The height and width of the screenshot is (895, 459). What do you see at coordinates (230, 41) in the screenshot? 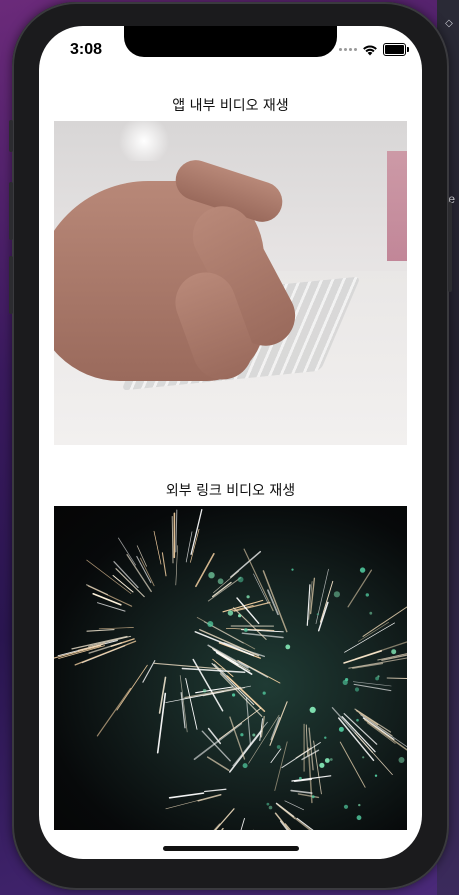
I see `notch` at bounding box center [230, 41].